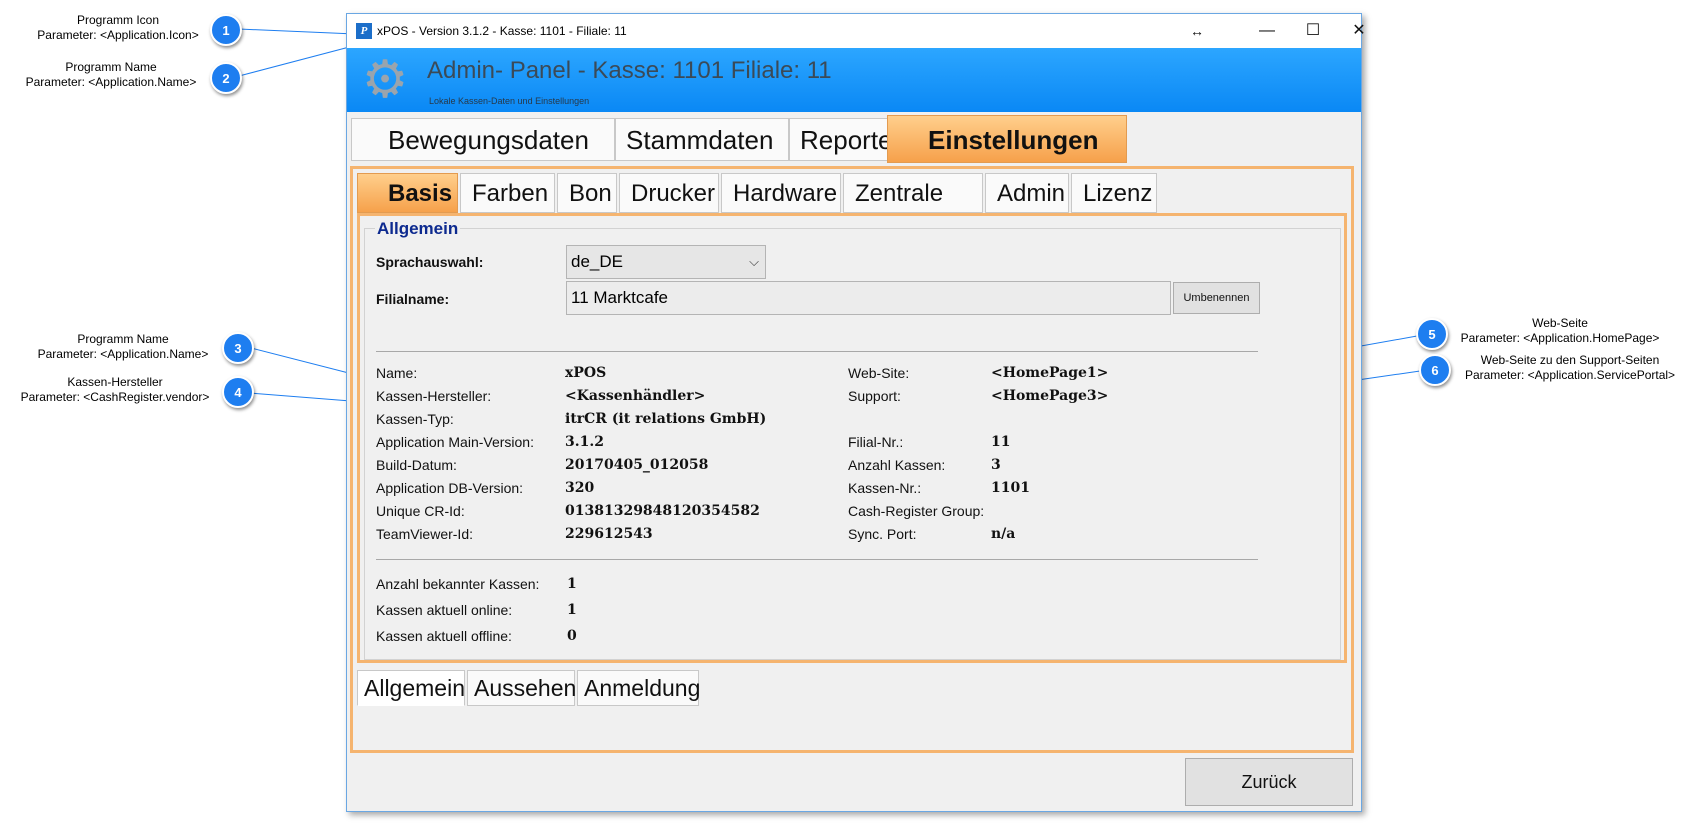 The image size is (1692, 837). Describe the element at coordinates (415, 419) in the screenshot. I see `info-label-type: Kassen-Typ:` at that location.